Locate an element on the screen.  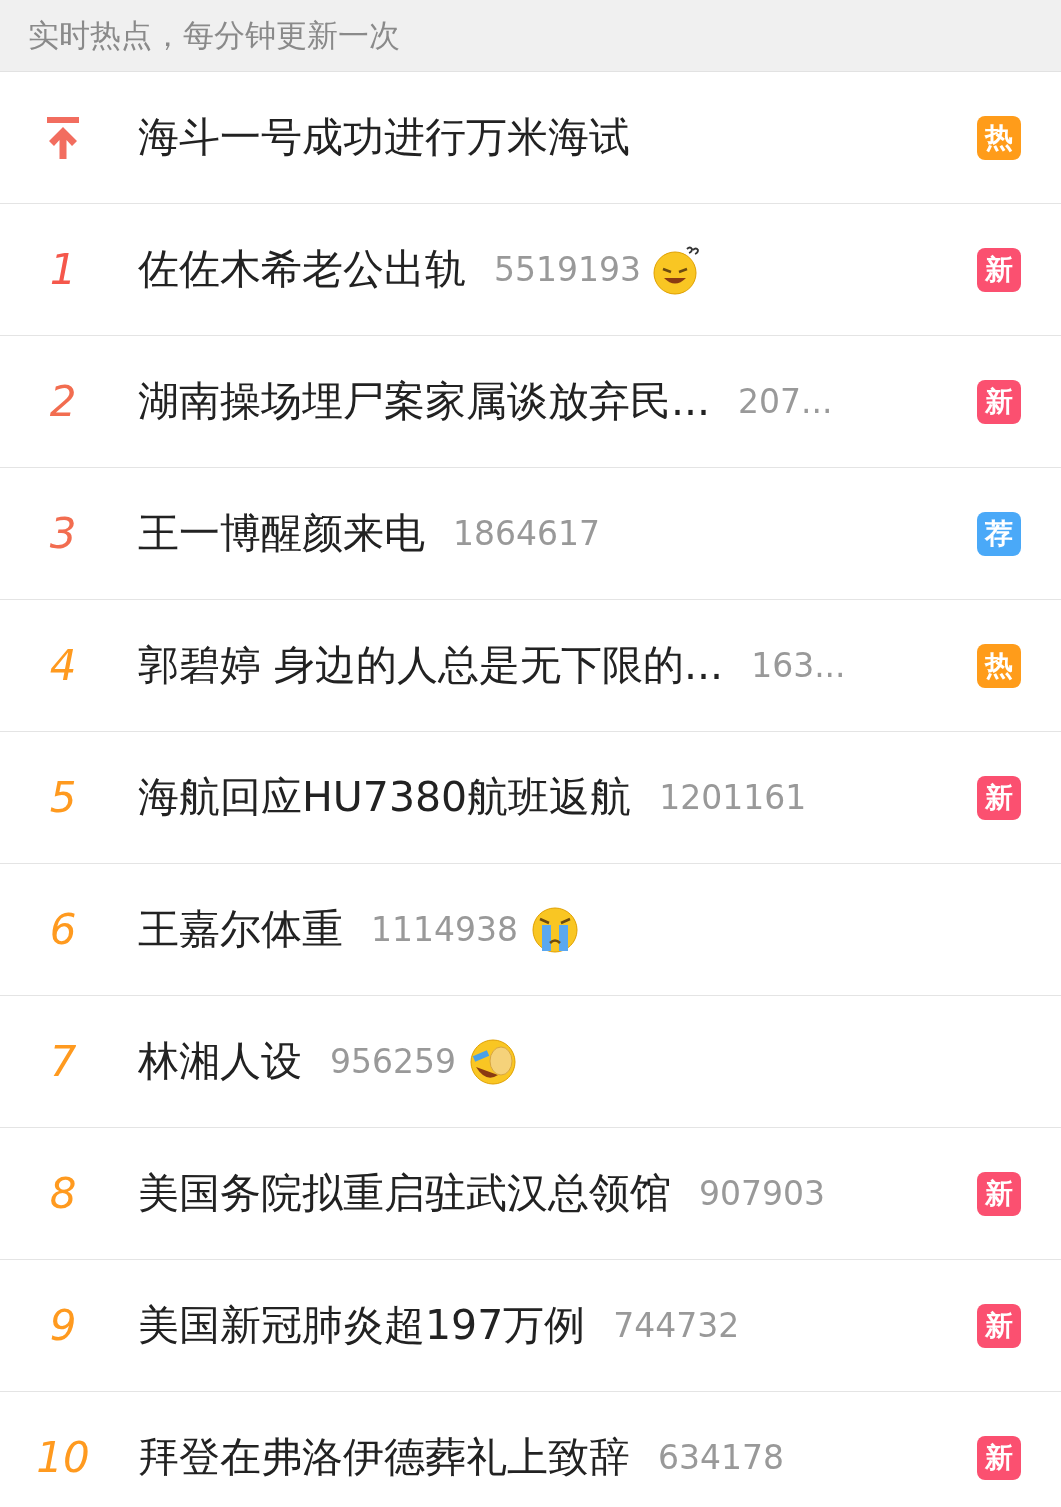
rank-number: 2 is located at coordinates (63, 402).